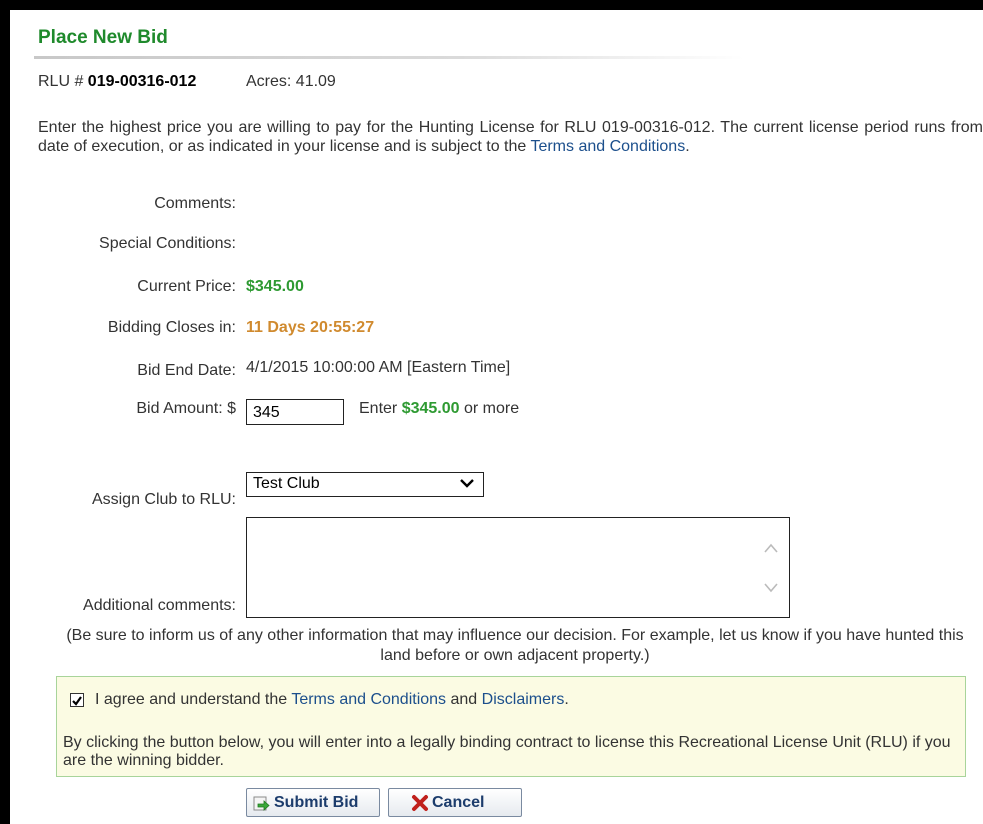  I want to click on hint-prefix: Enter, so click(380, 408).